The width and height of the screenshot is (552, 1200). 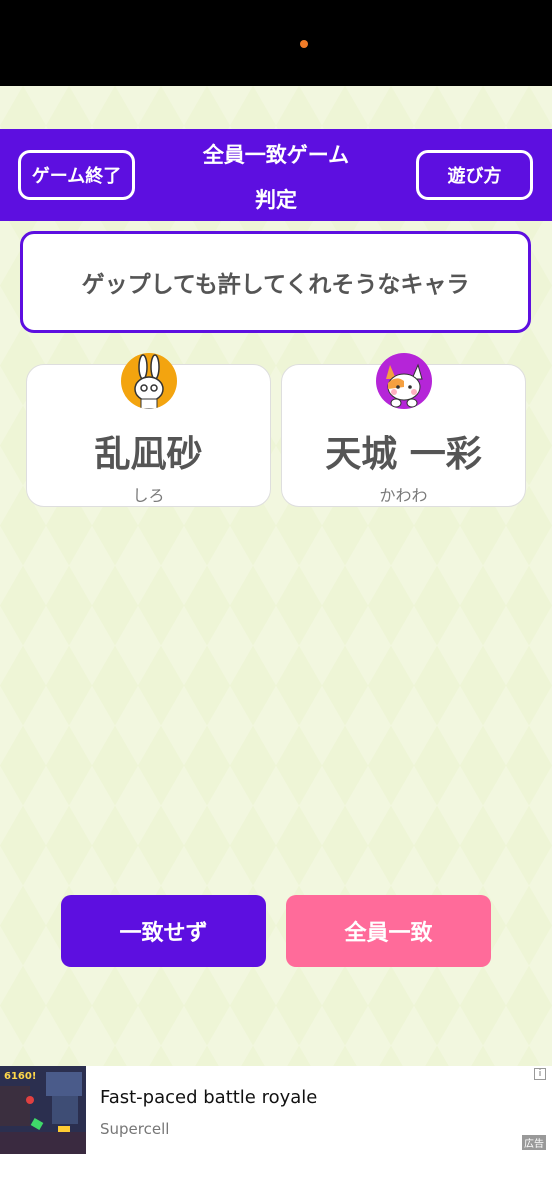 I want to click on camera-indicator, so click(x=304, y=44).